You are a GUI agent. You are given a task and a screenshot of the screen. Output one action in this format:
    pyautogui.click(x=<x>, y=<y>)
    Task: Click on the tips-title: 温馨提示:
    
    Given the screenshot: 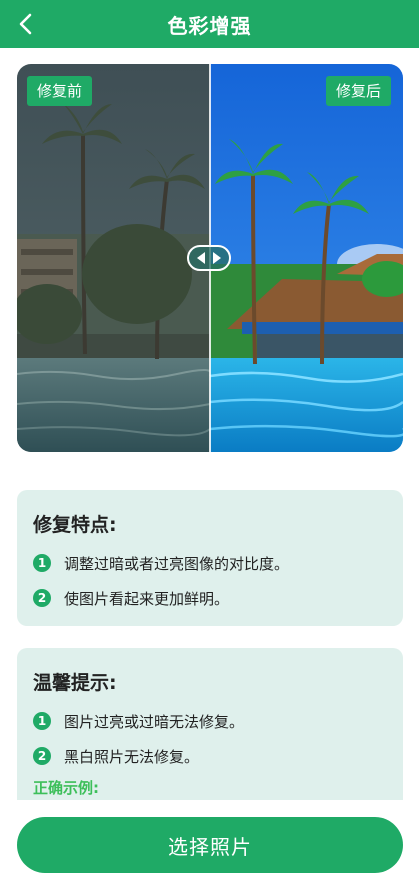 What is the action you would take?
    pyautogui.click(x=75, y=683)
    